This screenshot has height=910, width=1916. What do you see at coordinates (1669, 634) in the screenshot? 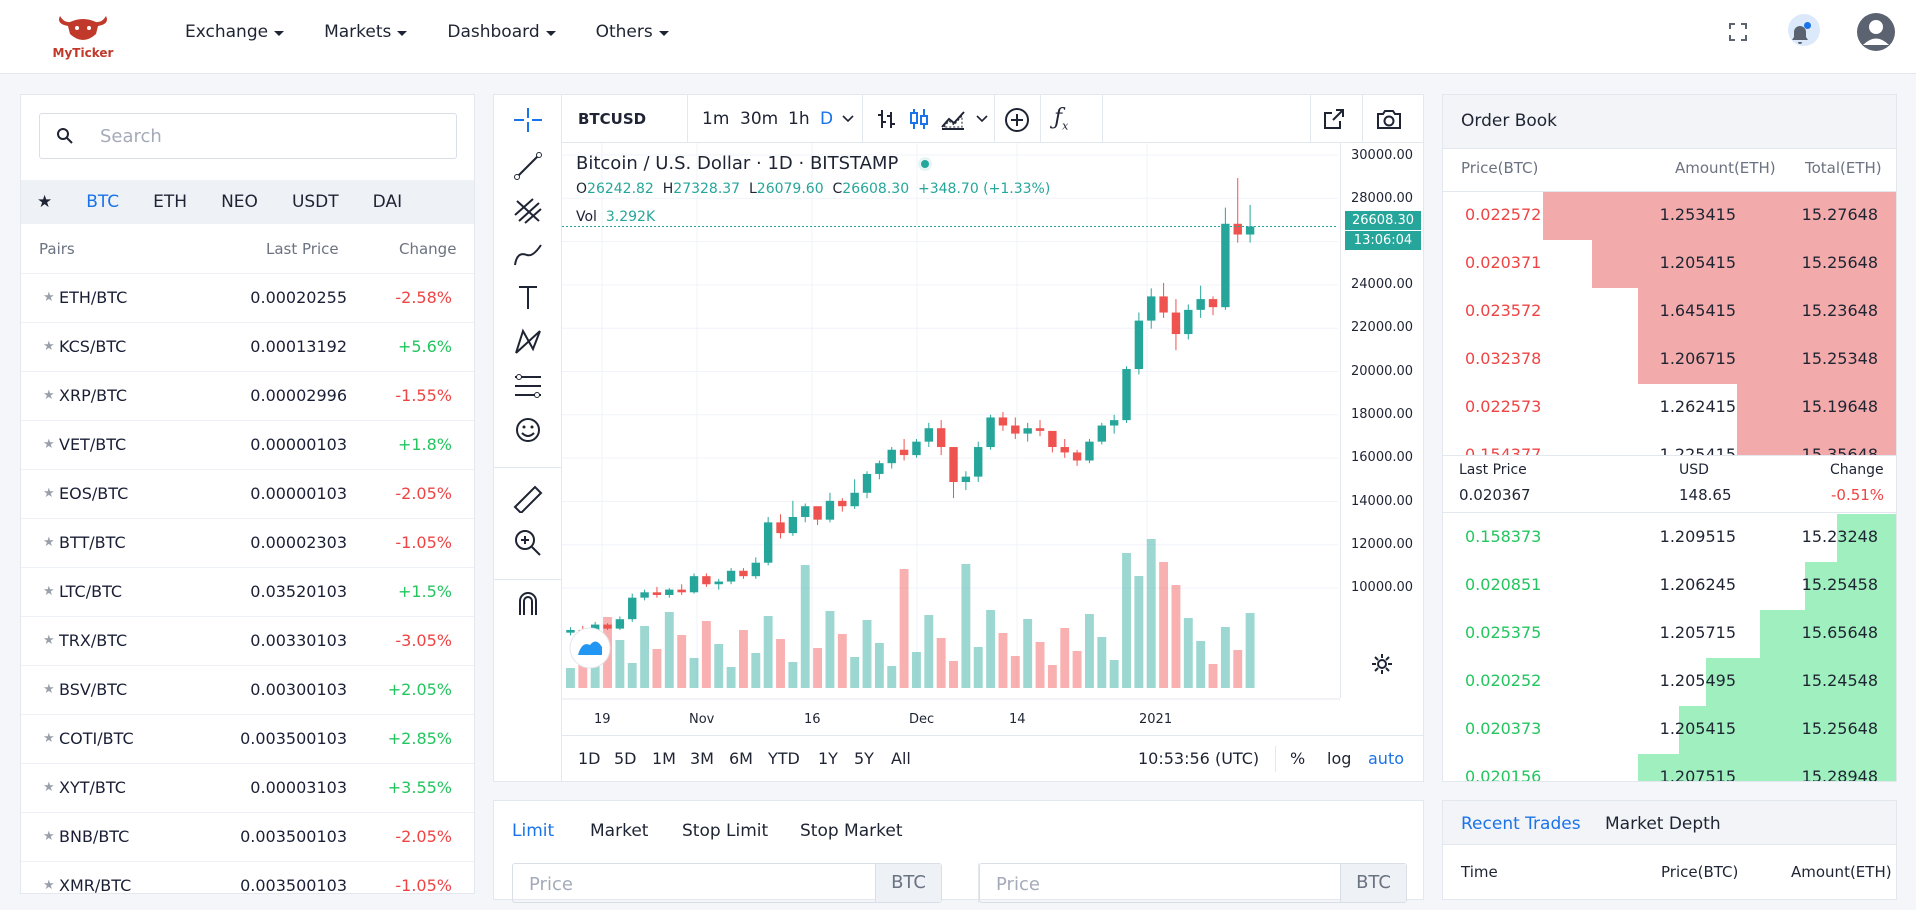
I see `bids-row: 0.025375 1.205715 15.65648` at bounding box center [1669, 634].